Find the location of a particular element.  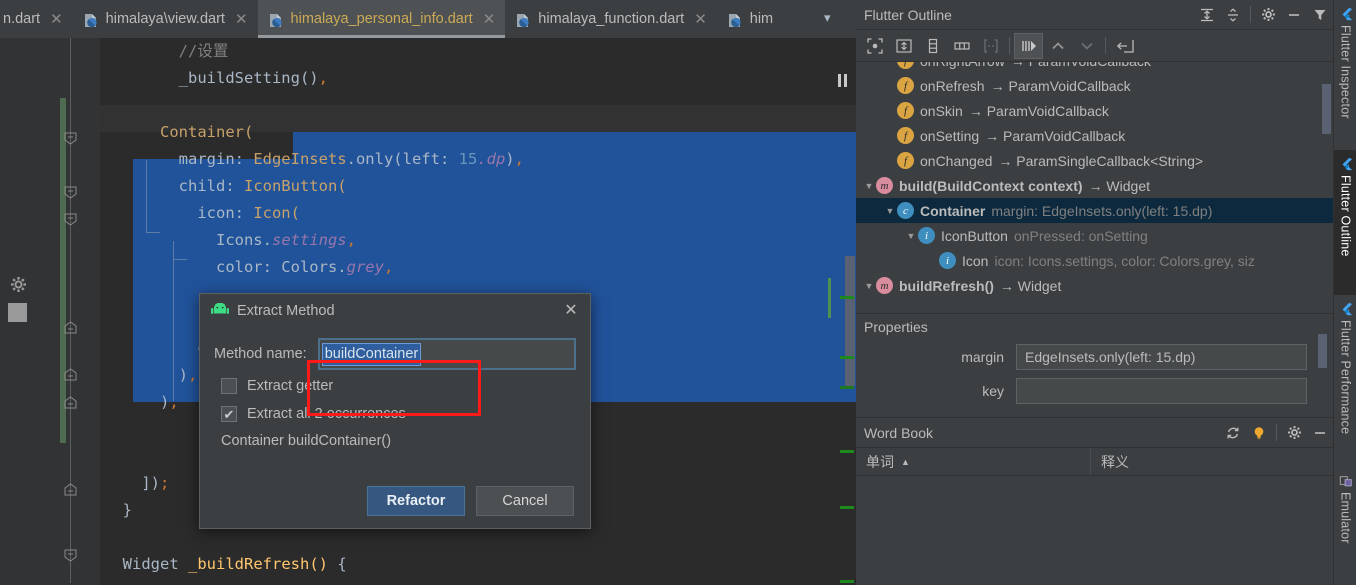

code-line: //设置 is located at coordinates (478, 51).